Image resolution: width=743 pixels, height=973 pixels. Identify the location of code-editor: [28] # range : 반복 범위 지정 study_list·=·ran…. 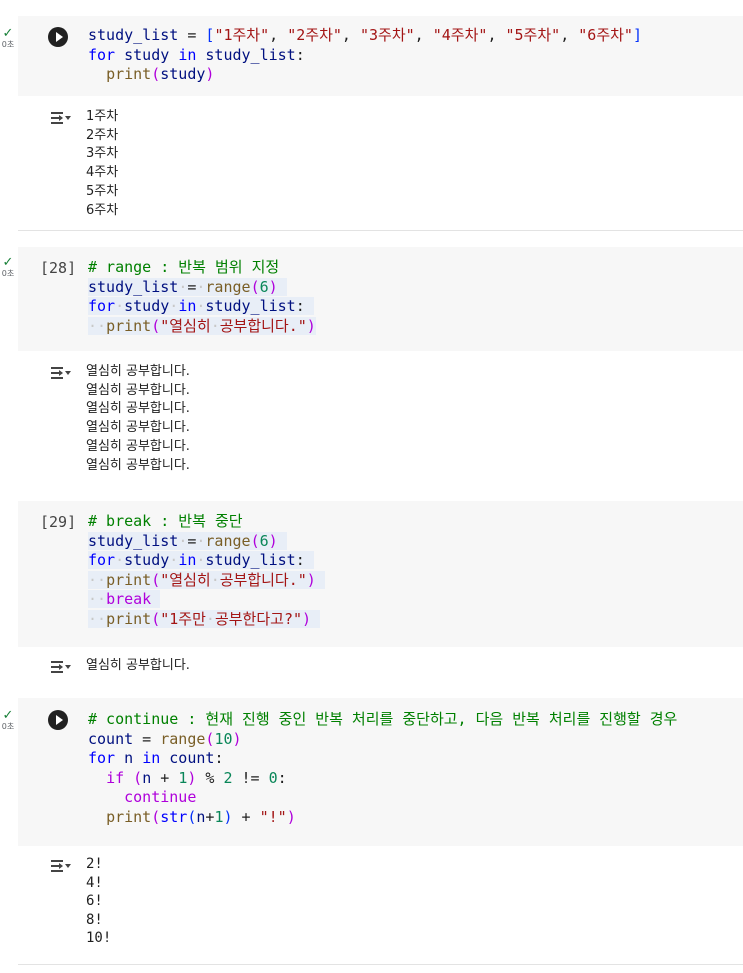
(380, 299).